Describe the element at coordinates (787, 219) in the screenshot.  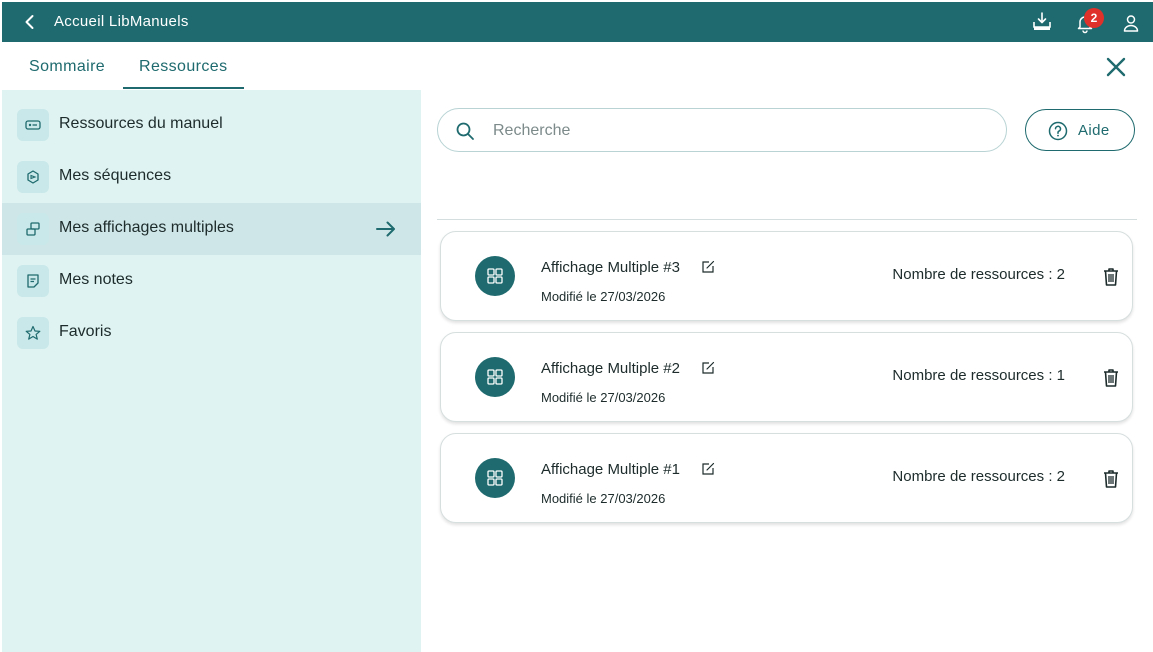
I see `divider` at that location.